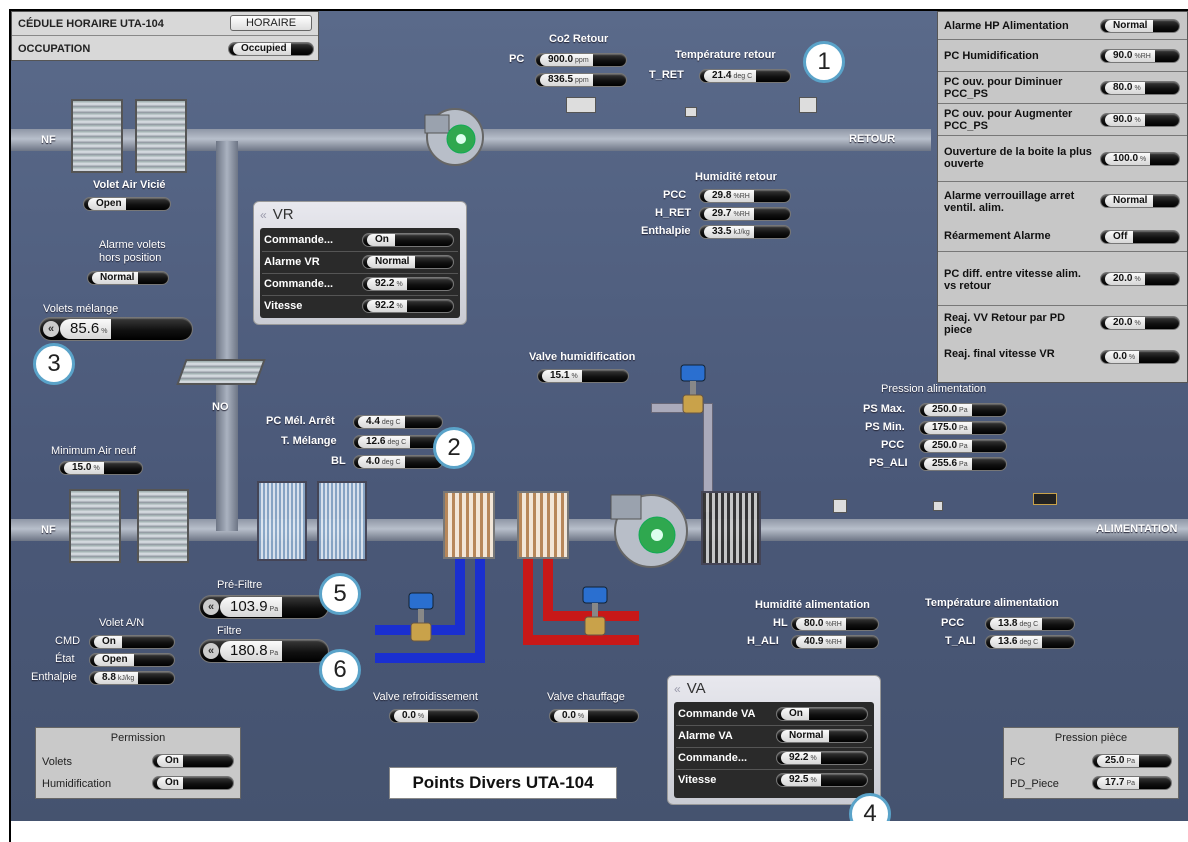 Image resolution: width=1188 pixels, height=842 pixels. What do you see at coordinates (1091, 738) in the screenshot?
I see `pression-piece-title: Pression pièce` at bounding box center [1091, 738].